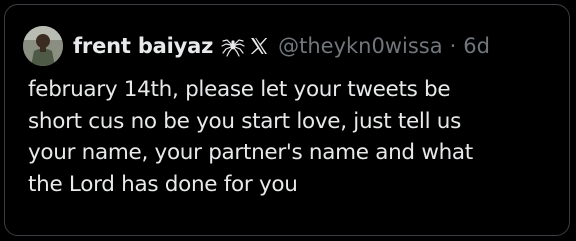  I want to click on display-name: frent baiyaz, so click(143, 46).